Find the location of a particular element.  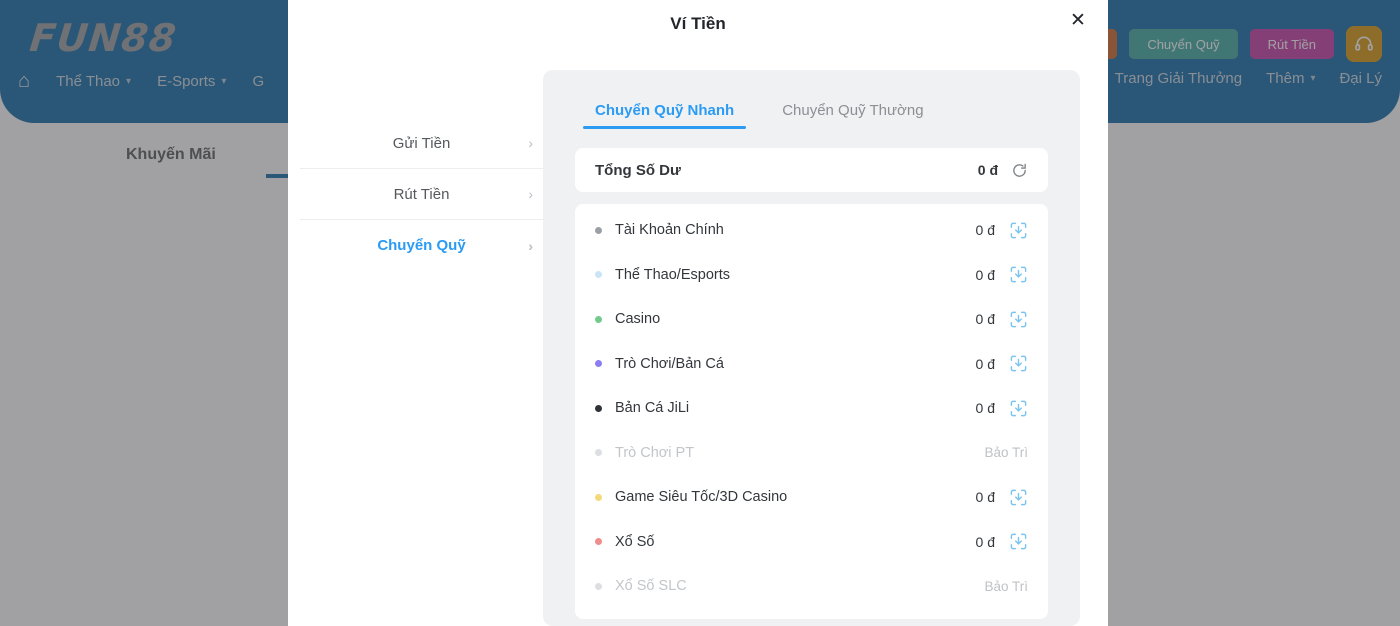

wallet-row: Trò Chơi PT Bảo Trì is located at coordinates (811, 453).